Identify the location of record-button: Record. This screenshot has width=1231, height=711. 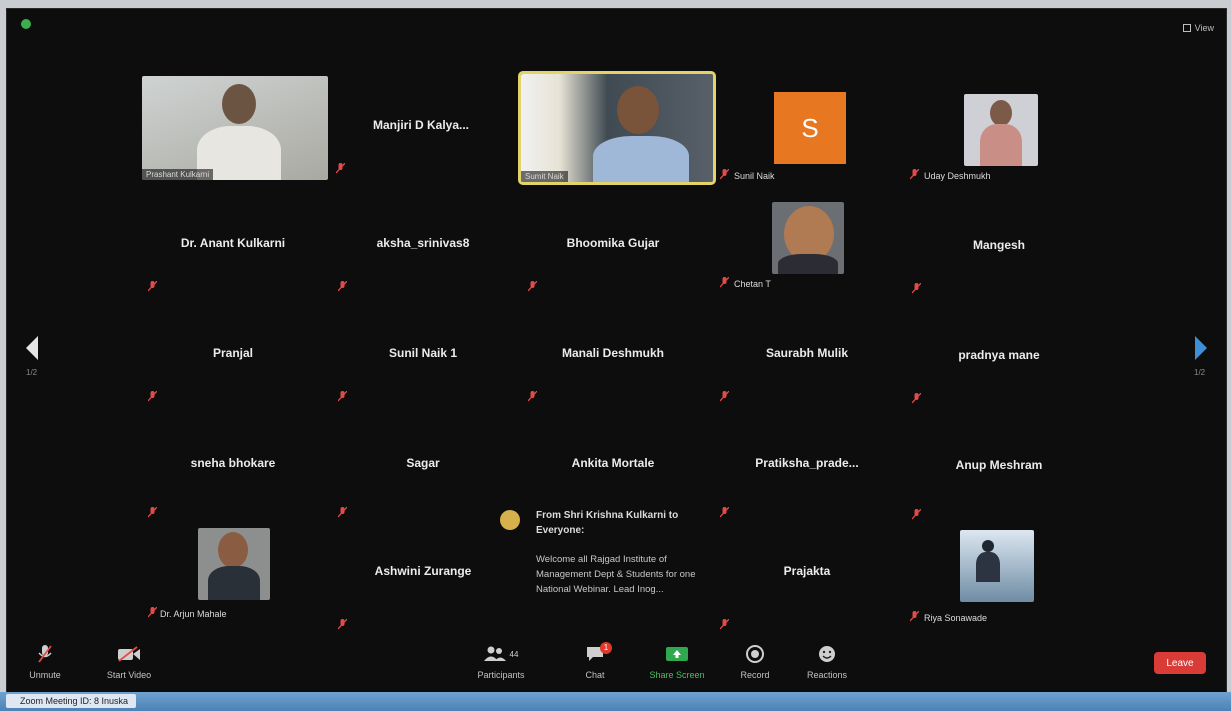
(755, 662).